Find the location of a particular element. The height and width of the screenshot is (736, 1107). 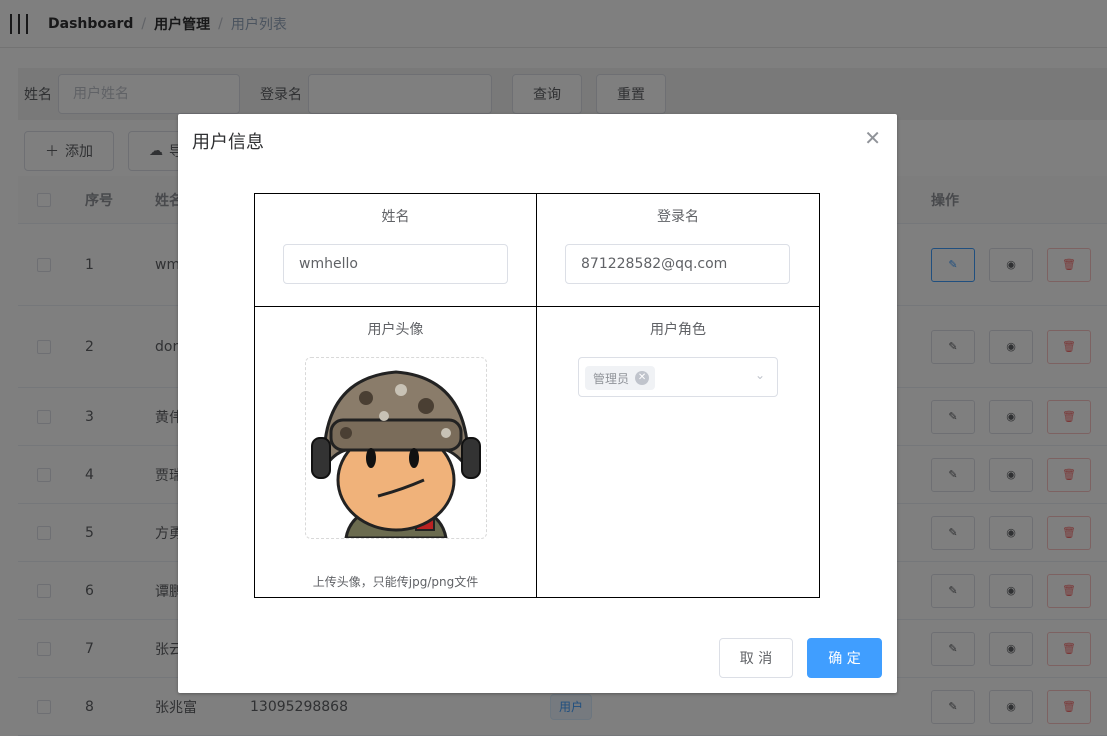

avatar-label: 用户头像 is located at coordinates (395, 330).